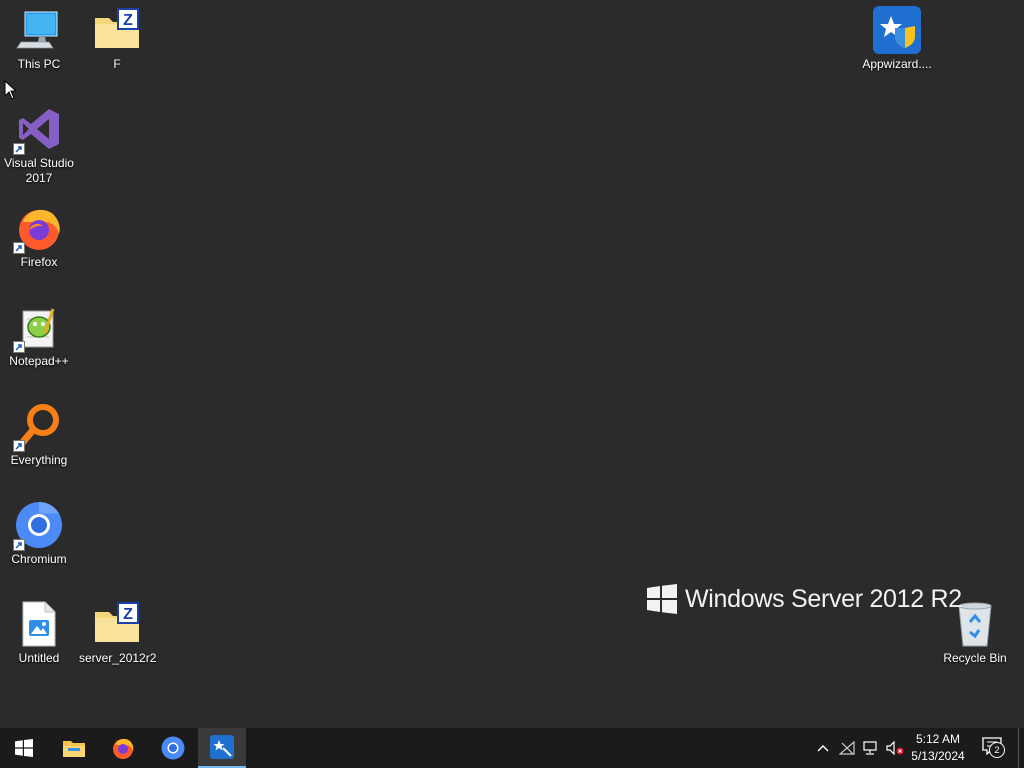  What do you see at coordinates (1021, 748) in the screenshot?
I see `show-desktop-button` at bounding box center [1021, 748].